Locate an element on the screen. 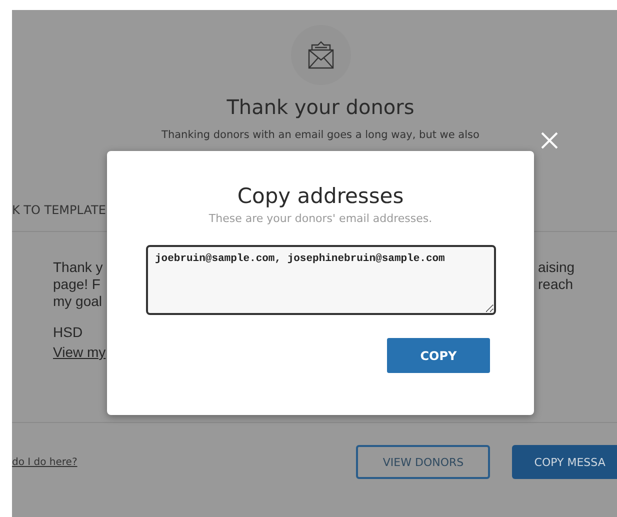 The image size is (617, 517). copy-button: COPY is located at coordinates (438, 355).